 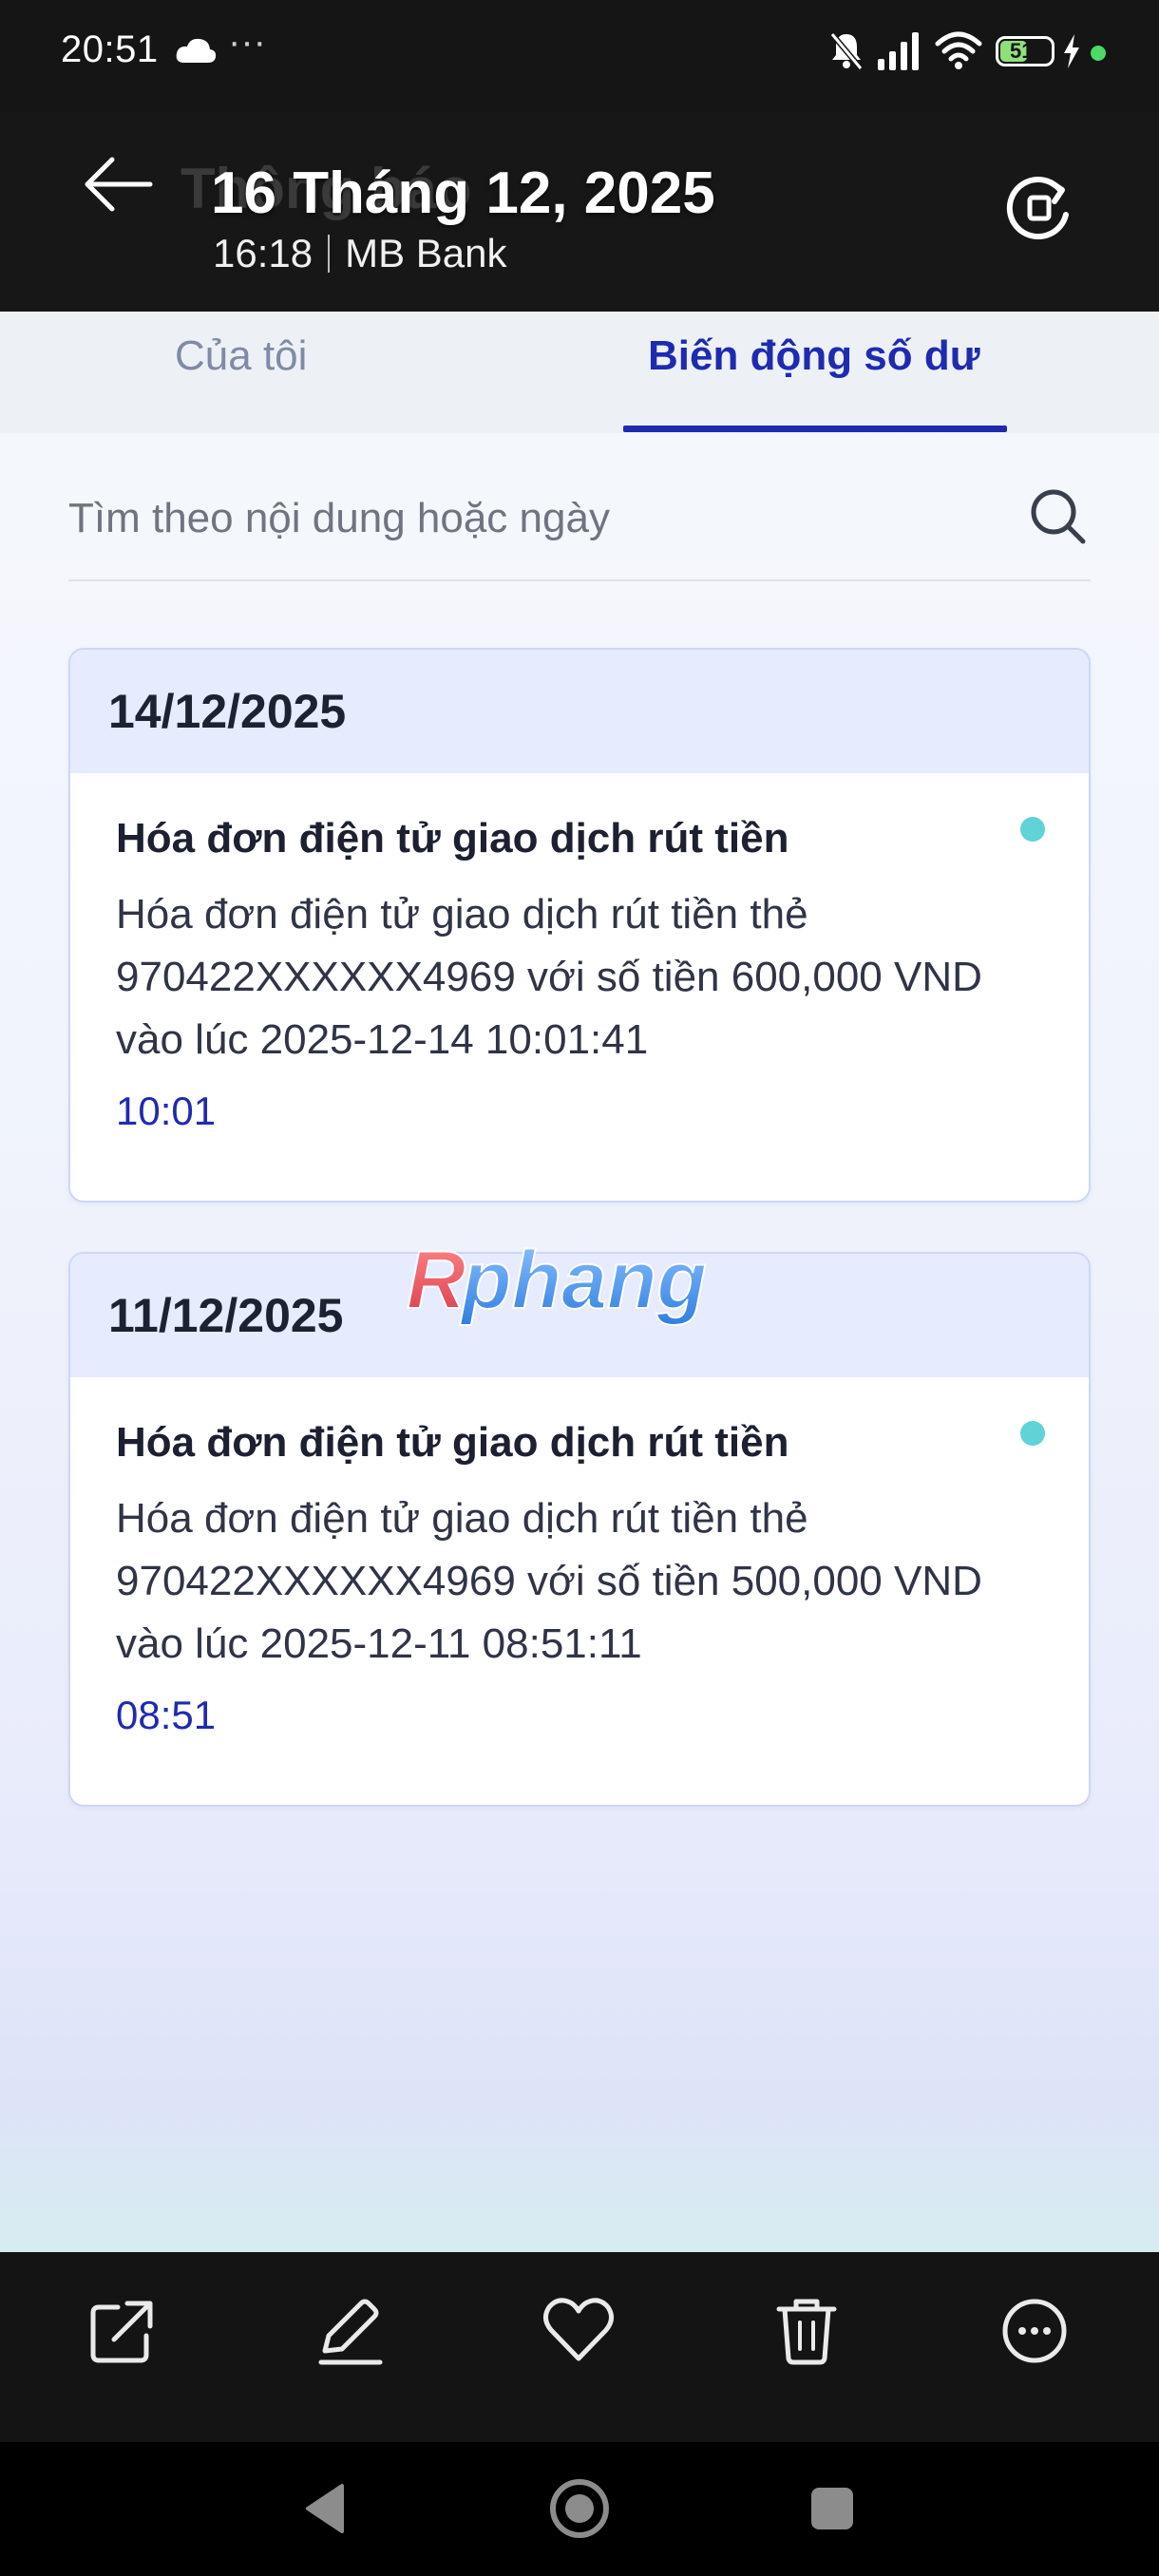 I want to click on watermark-logo: R phang, so click(x=557, y=1282).